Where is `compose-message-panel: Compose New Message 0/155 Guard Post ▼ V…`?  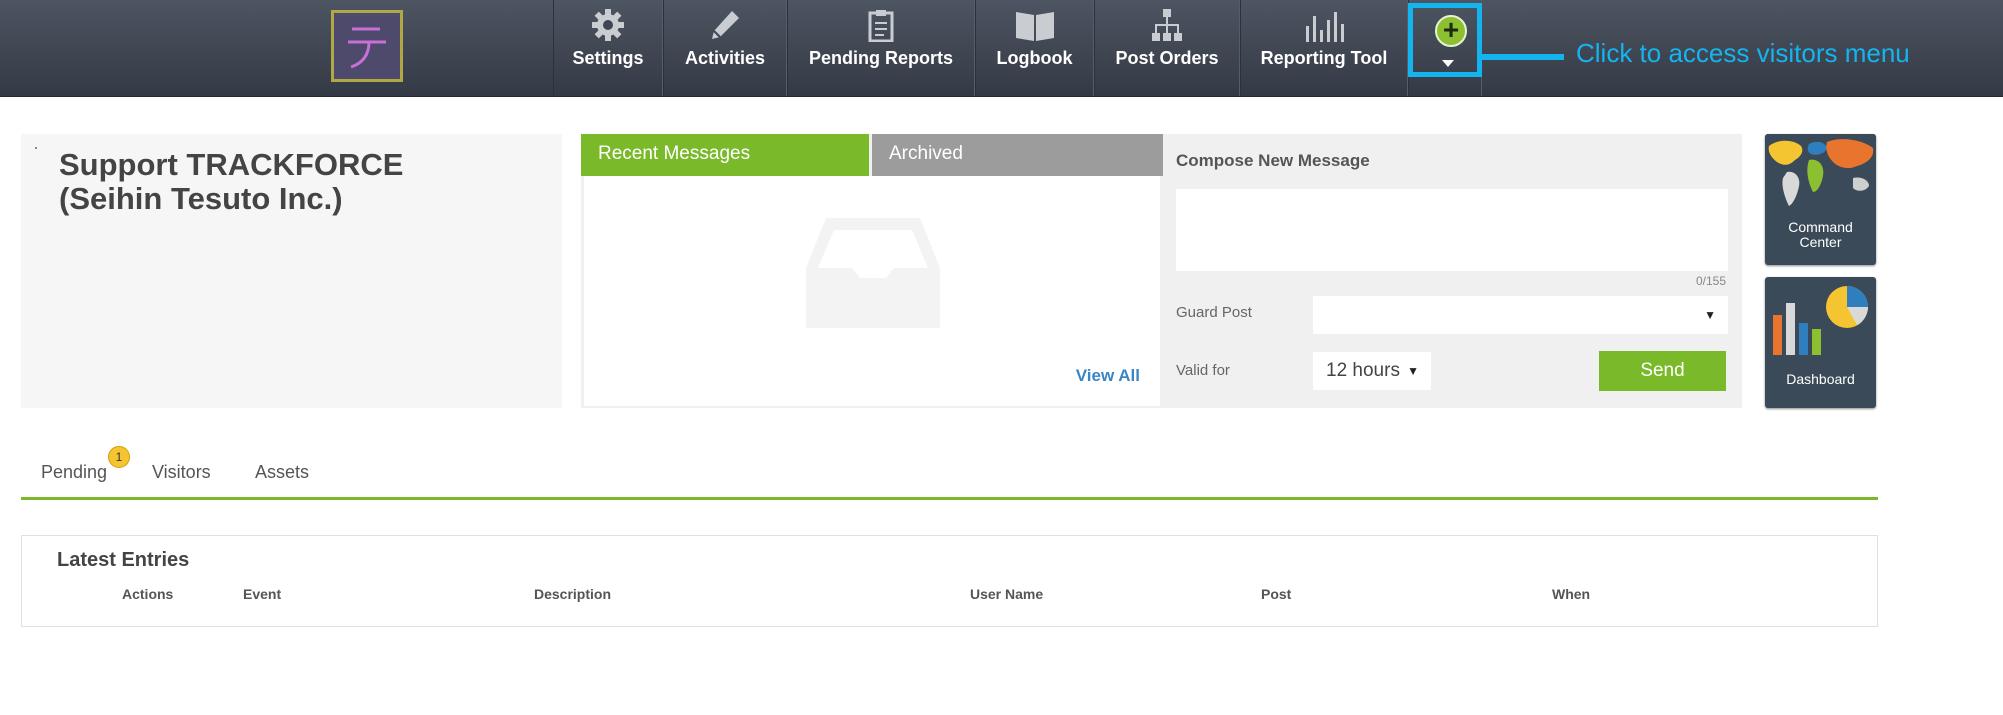
compose-message-panel: Compose New Message 0/155 Guard Post ▼ V… is located at coordinates (1452, 271).